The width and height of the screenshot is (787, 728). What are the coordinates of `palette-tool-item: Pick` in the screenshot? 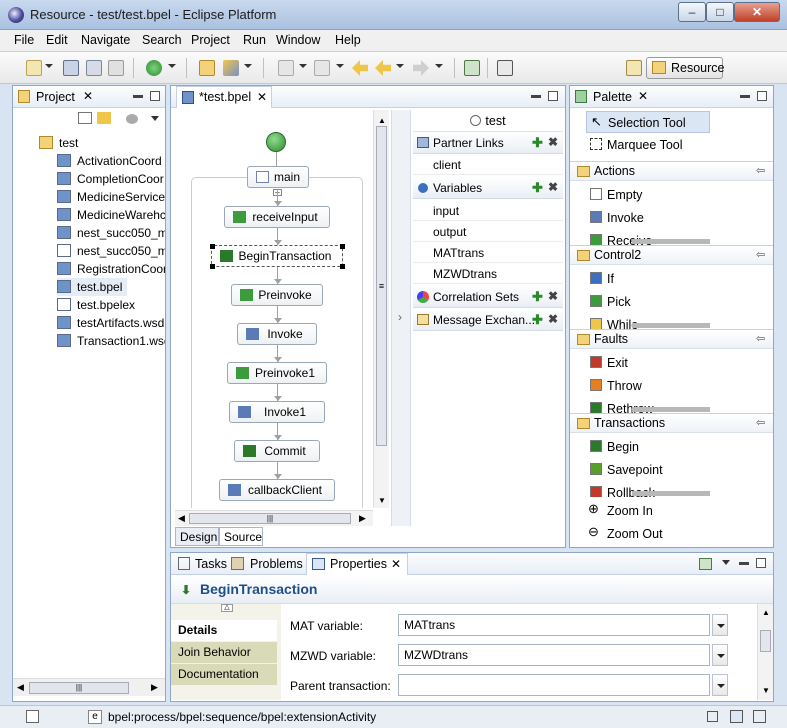 It's located at (648, 302).